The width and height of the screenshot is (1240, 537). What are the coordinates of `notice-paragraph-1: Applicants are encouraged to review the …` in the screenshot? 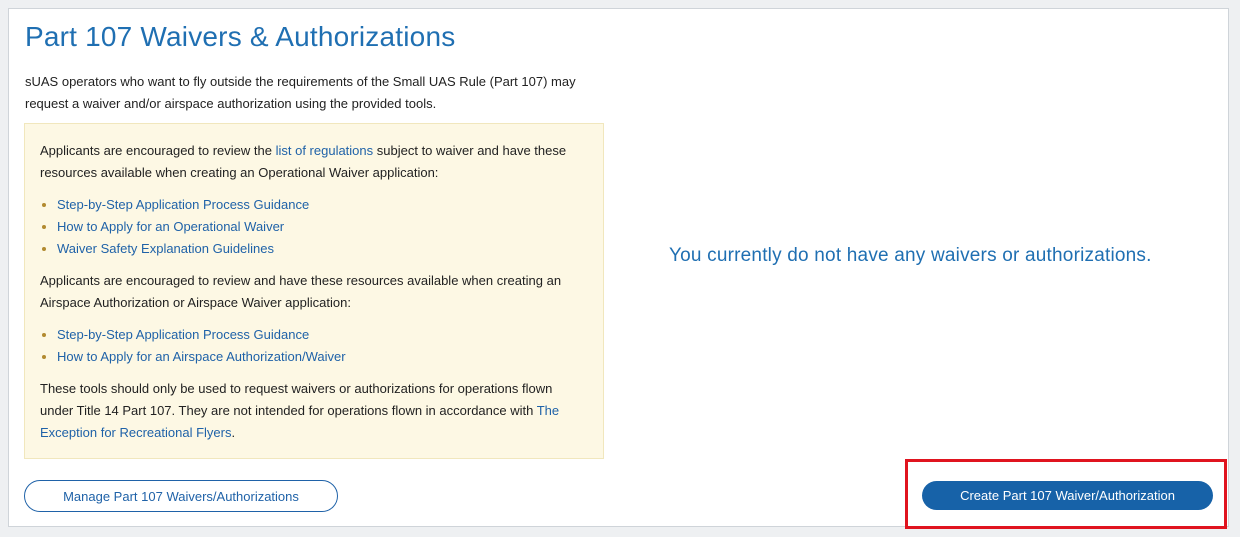 It's located at (314, 162).